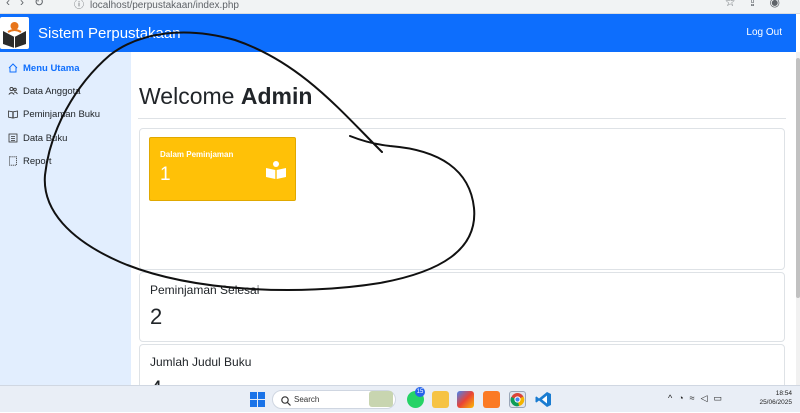  I want to click on top-navbar: Sistem Perpustakaan Log Out, so click(398, 33).